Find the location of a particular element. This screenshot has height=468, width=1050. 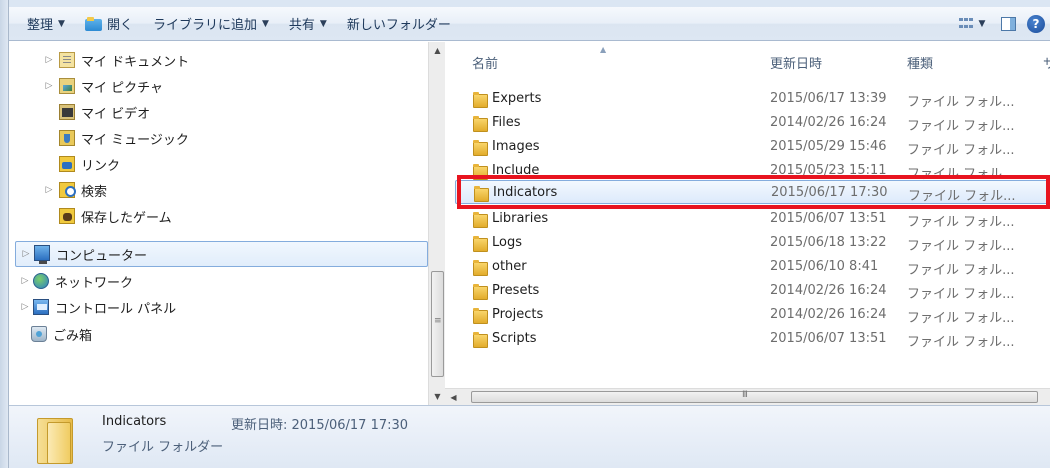

file-list-horizontal-scrollbar: ◀ is located at coordinates (747, 396).